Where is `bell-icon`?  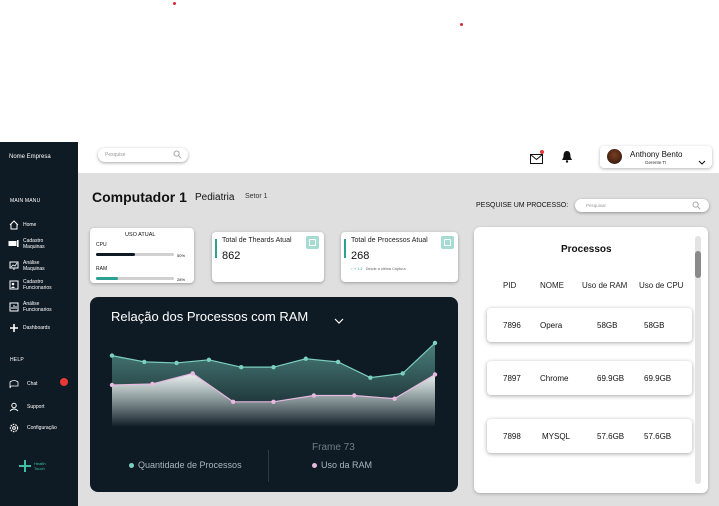
bell-icon is located at coordinates (567, 159).